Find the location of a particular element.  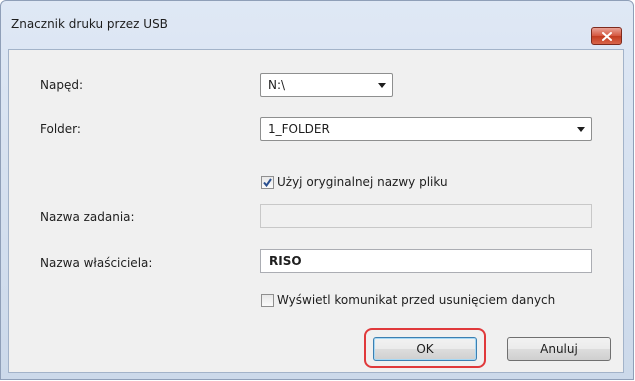

close-icon is located at coordinates (606, 36).